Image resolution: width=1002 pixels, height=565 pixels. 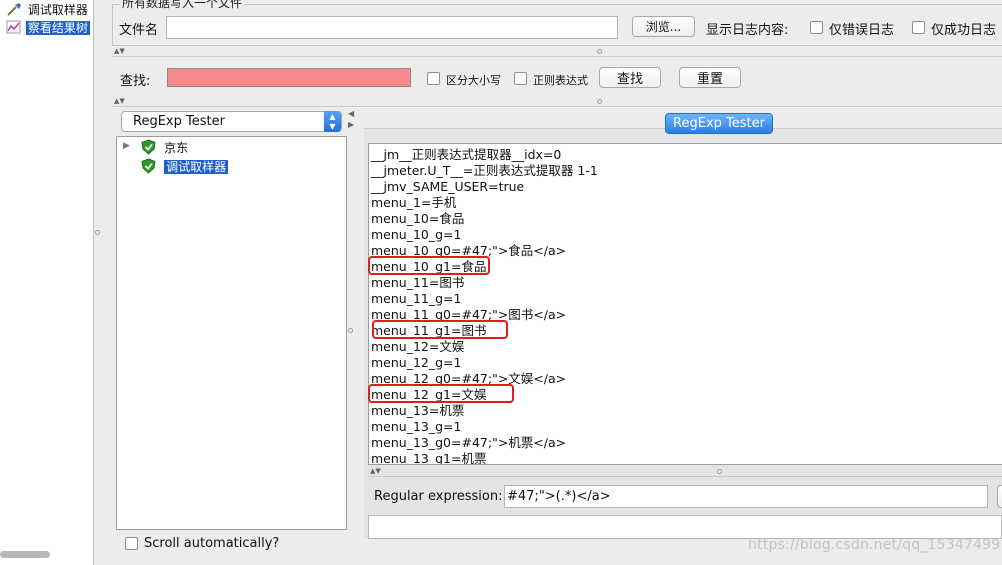 I want to click on response-line: menu_13_g1=机票, so click(x=429, y=458).